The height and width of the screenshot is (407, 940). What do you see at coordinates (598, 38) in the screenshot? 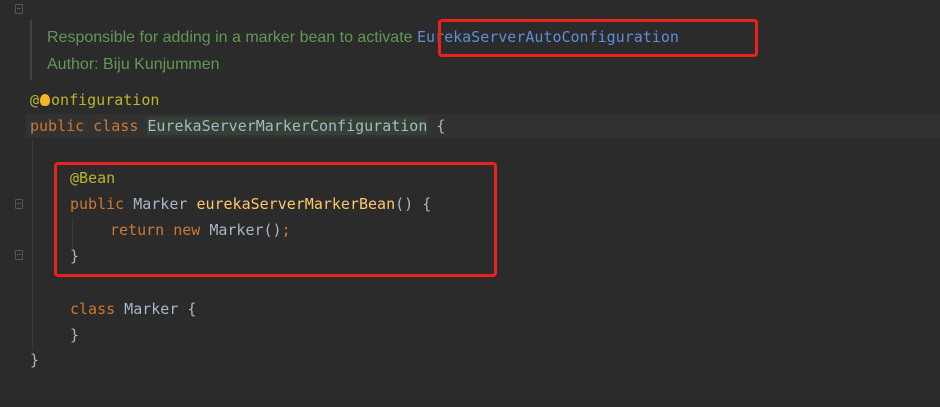
I see `highlight-box-link` at bounding box center [598, 38].